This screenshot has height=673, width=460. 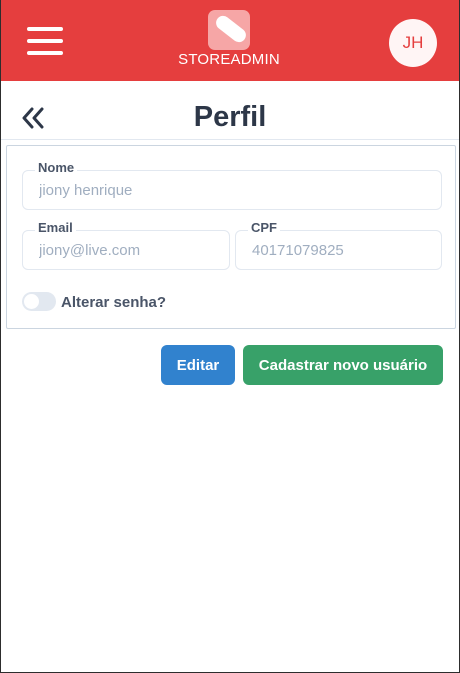 What do you see at coordinates (229, 59) in the screenshot?
I see `brand-name: STOREADMIN` at bounding box center [229, 59].